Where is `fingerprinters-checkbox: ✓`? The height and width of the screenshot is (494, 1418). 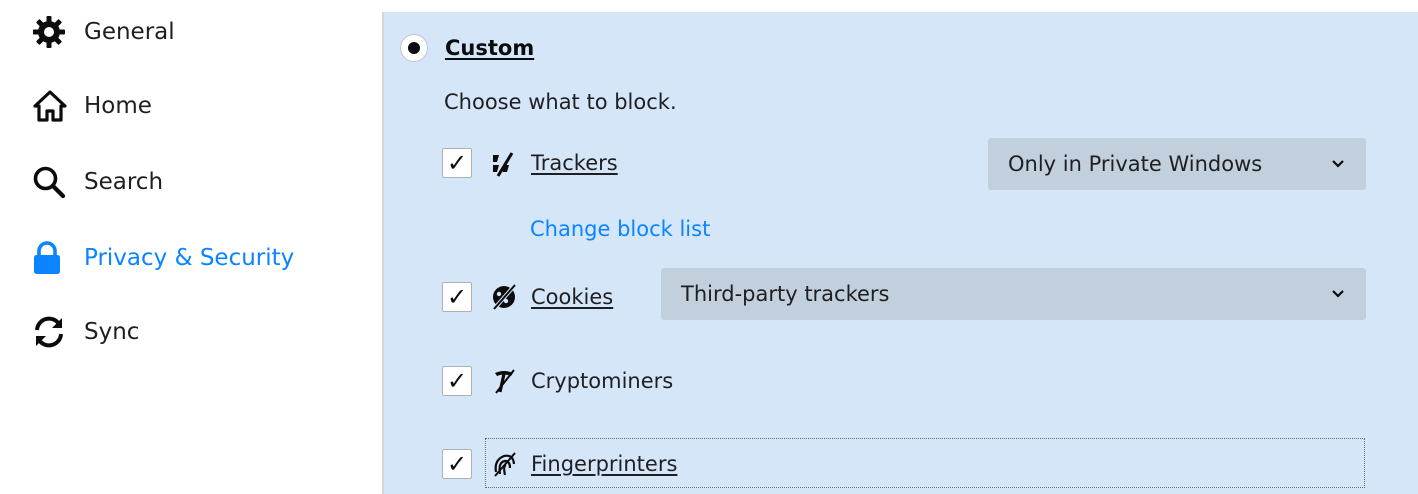 fingerprinters-checkbox: ✓ is located at coordinates (457, 464).